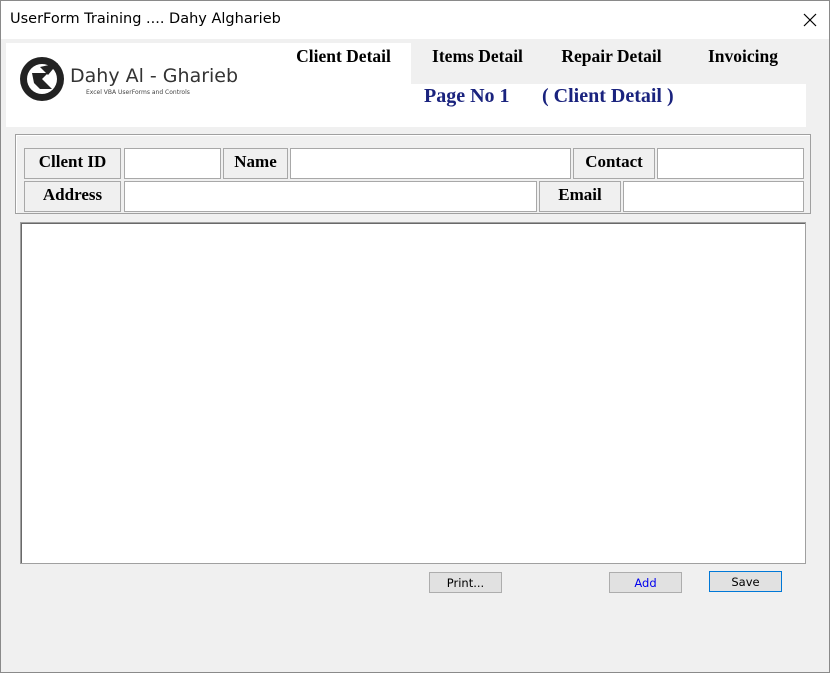 Image resolution: width=830 pixels, height=673 pixels. Describe the element at coordinates (138, 92) in the screenshot. I see `logo-tagline: Excel VBA UserForms and Controls` at that location.